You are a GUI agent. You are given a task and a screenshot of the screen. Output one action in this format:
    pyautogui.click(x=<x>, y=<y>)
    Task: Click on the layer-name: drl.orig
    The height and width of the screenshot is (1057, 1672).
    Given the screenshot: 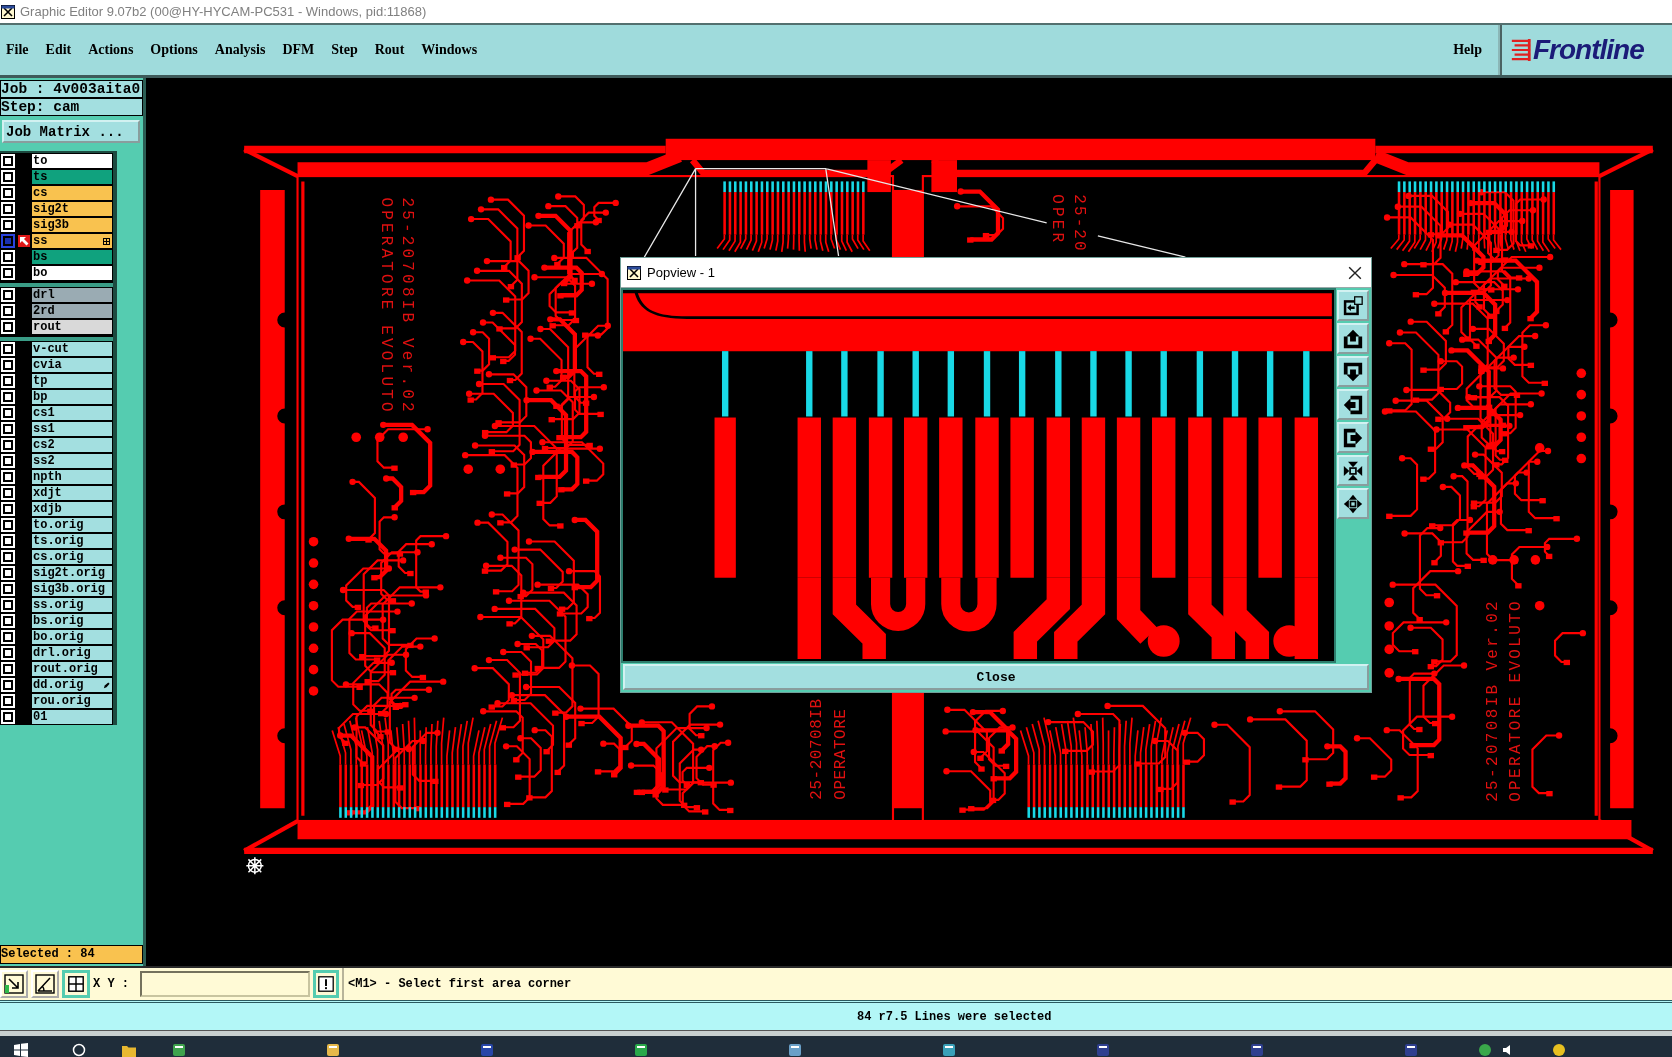 What is the action you would take?
    pyautogui.click(x=72, y=653)
    